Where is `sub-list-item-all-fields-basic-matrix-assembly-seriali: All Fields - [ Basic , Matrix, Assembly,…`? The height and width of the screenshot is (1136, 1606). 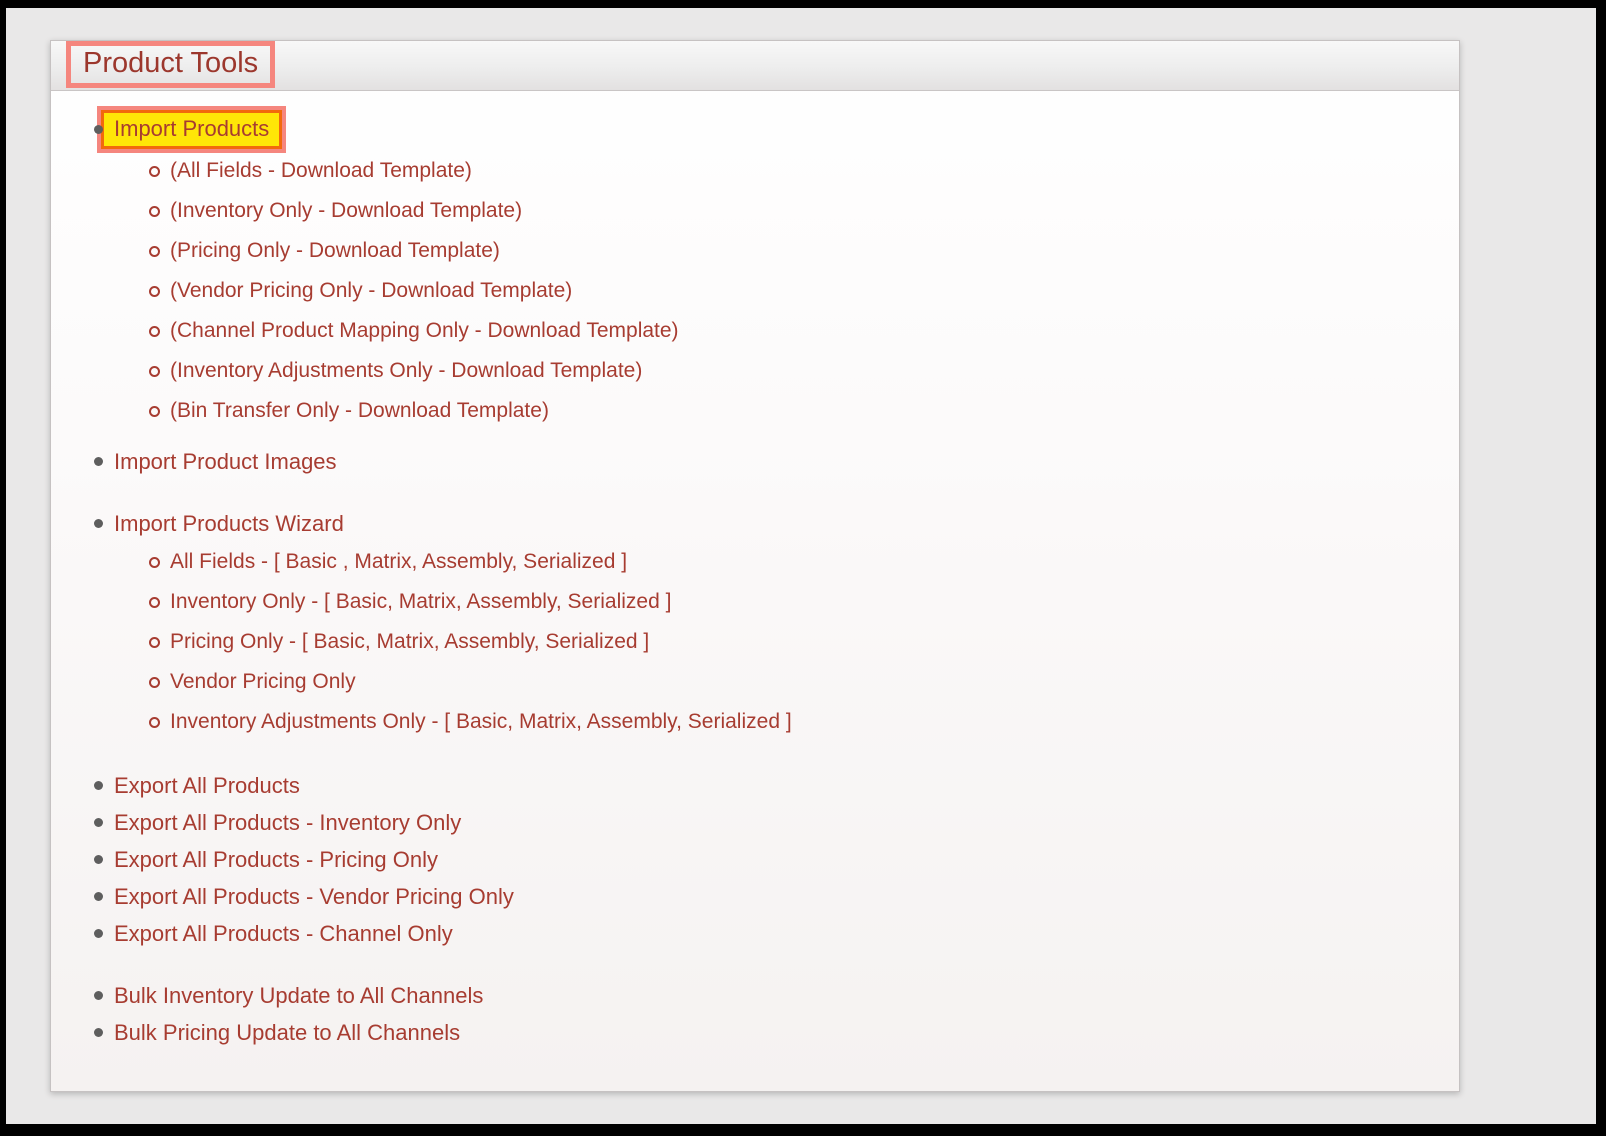
sub-list-item-all-fields-basic-matrix-assembly-seriali: All Fields - [ Basic , Matrix, Assembly,… is located at coordinates (789, 562).